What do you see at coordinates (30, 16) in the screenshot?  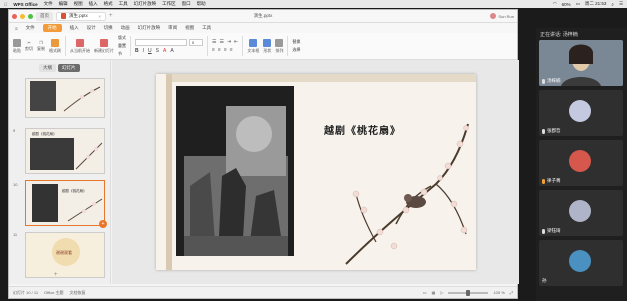 I see `zoom-window-button` at bounding box center [30, 16].